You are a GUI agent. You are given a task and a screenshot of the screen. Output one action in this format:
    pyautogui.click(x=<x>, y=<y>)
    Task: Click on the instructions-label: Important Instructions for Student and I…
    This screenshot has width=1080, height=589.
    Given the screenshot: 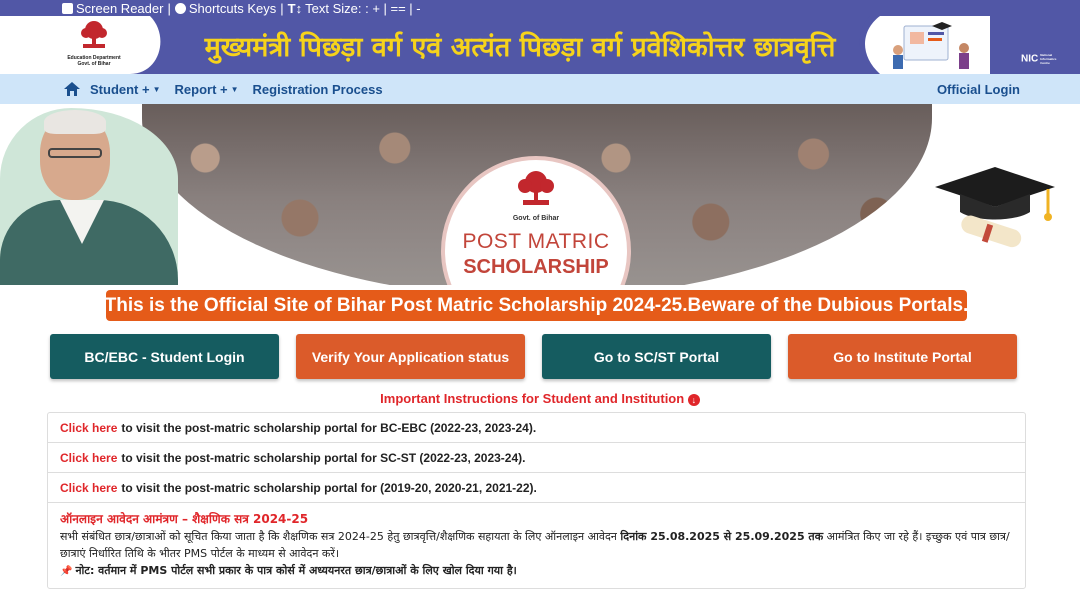 What is the action you would take?
    pyautogui.click(x=532, y=398)
    